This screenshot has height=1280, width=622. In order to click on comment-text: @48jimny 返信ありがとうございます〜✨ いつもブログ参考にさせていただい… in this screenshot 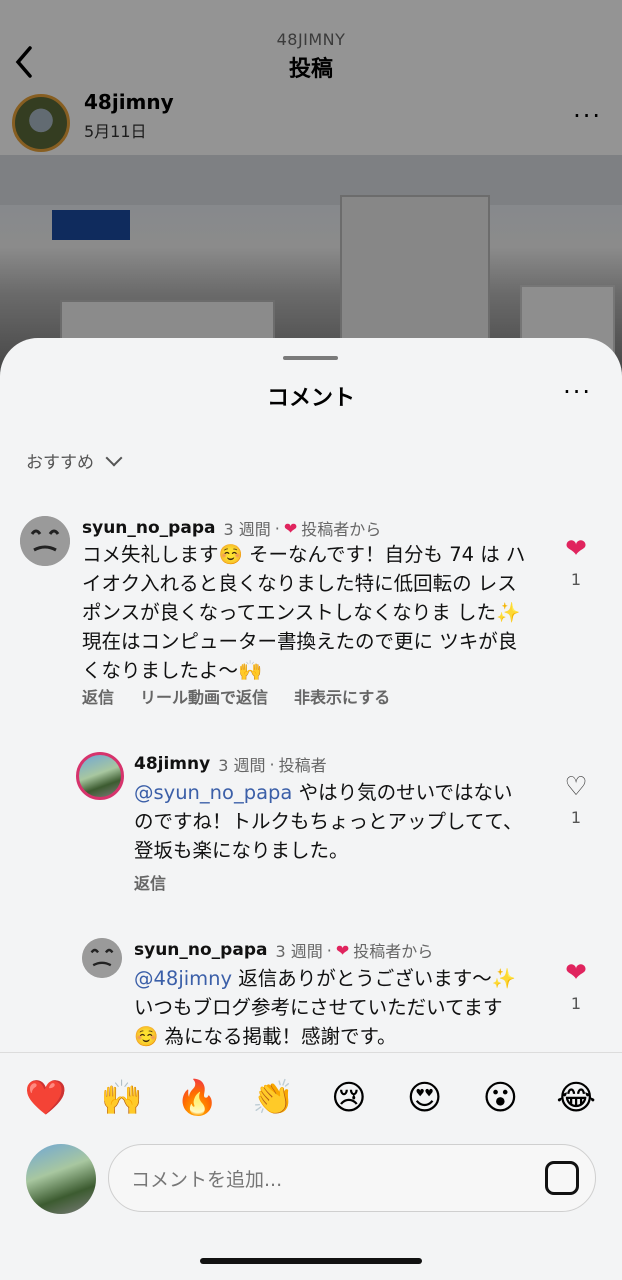, I will do `click(330, 1007)`.